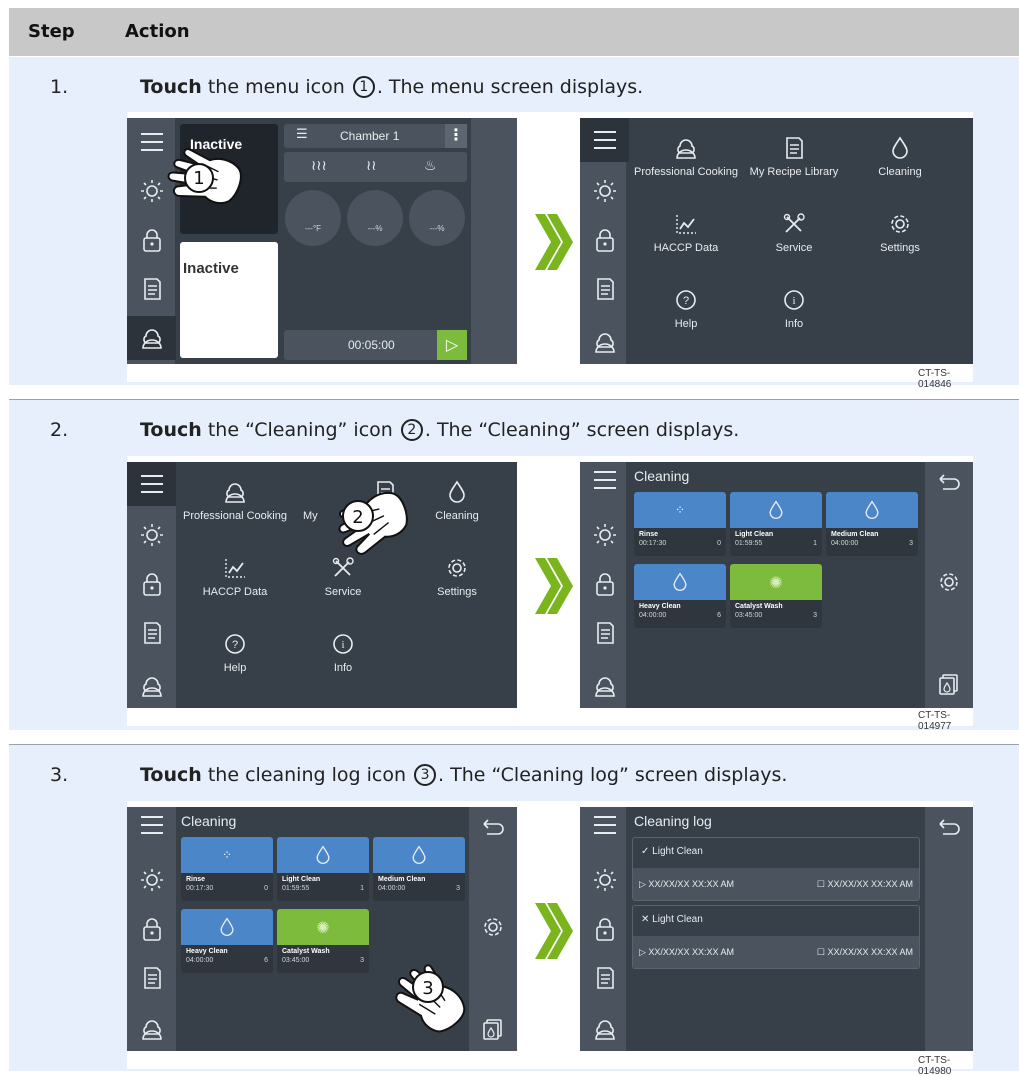 Image resolution: width=1019 pixels, height=1076 pixels. I want to click on pointing-hand: 2, so click(377, 520).